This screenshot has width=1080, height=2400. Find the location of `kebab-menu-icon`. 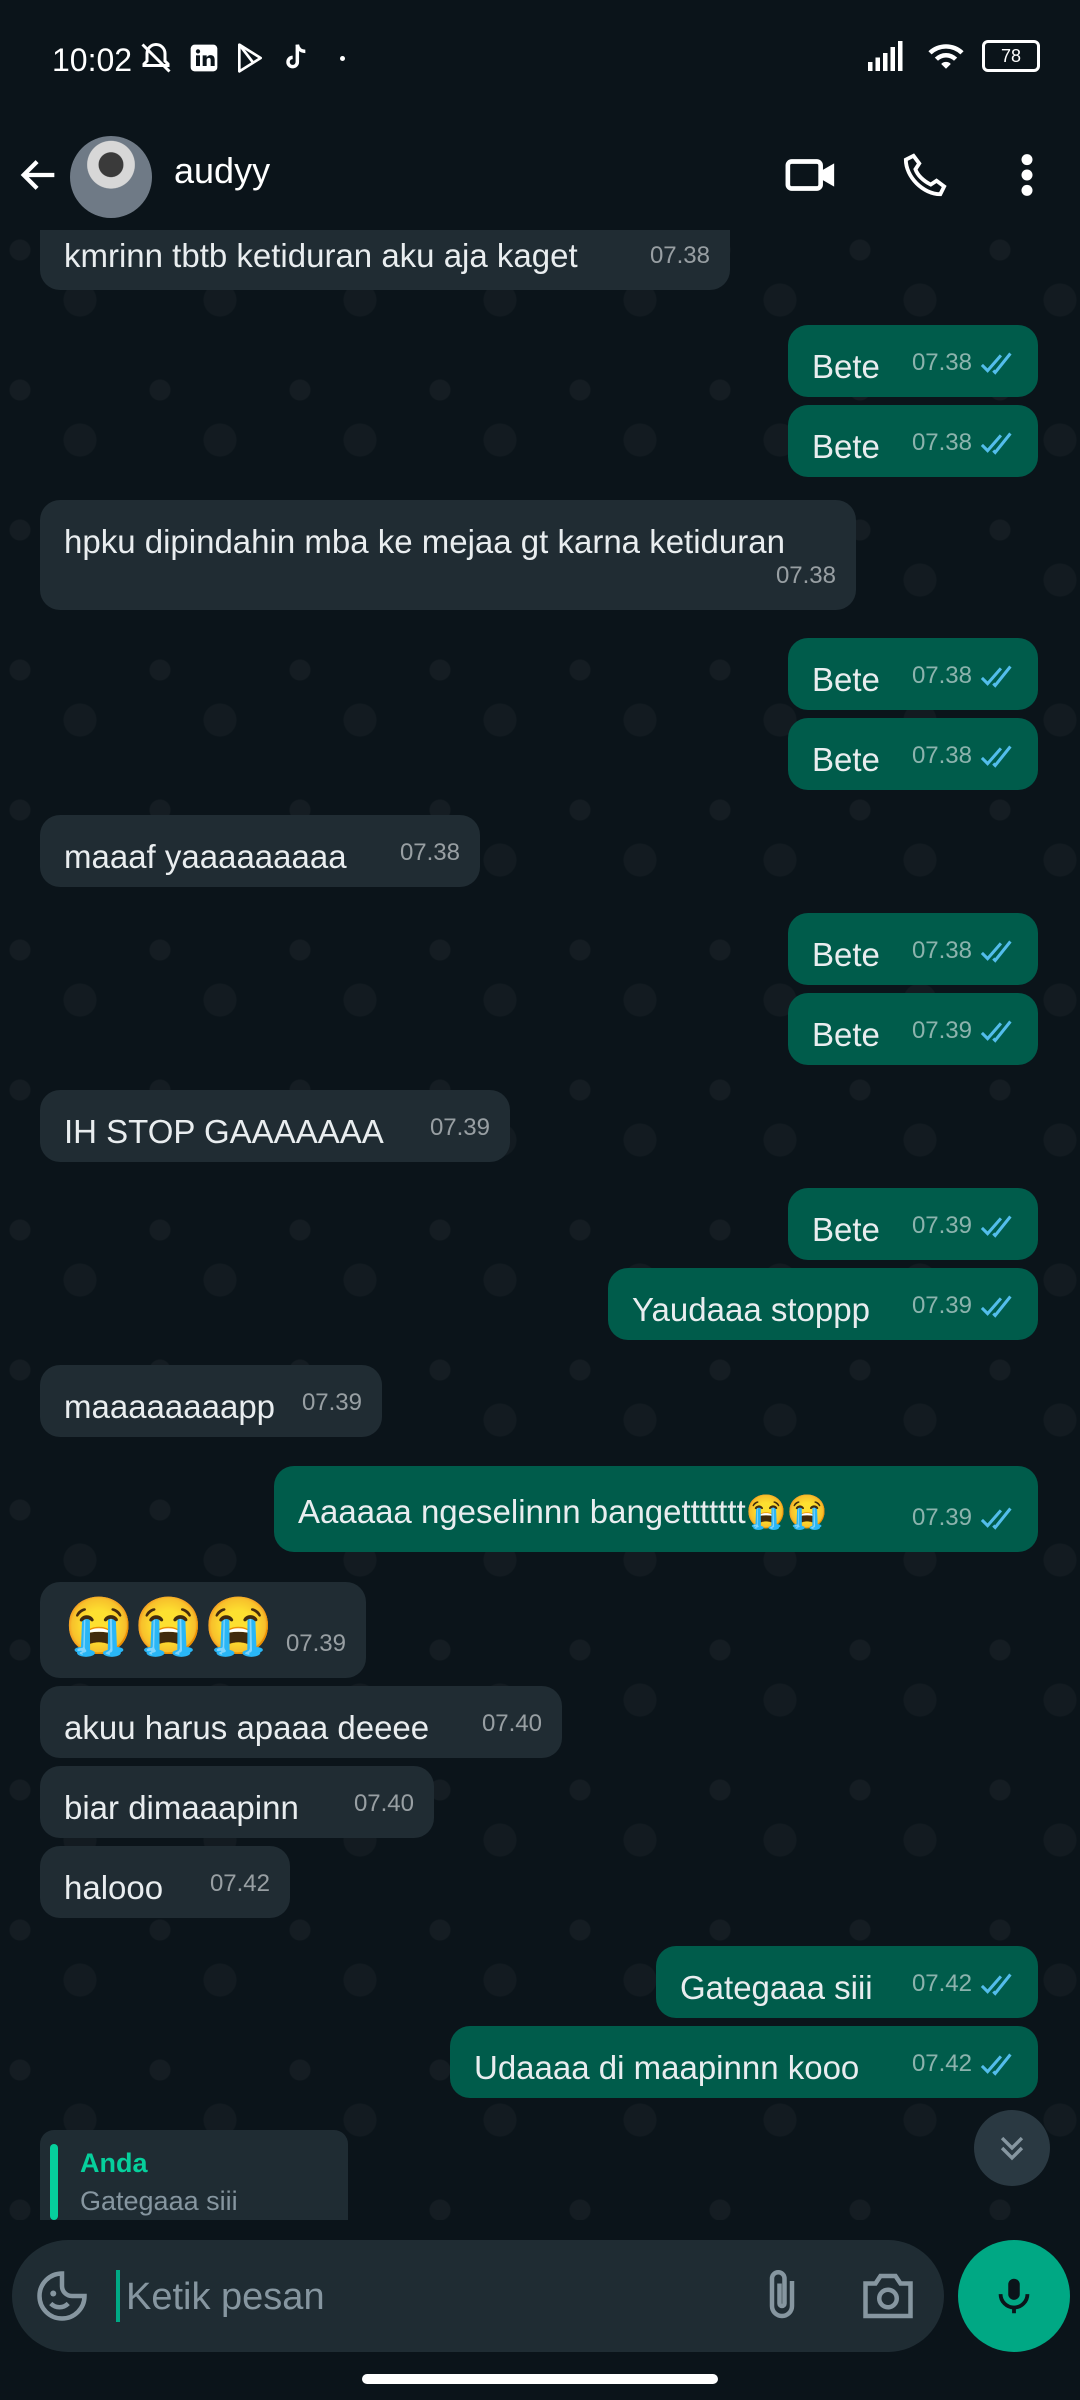

kebab-menu-icon is located at coordinates (1027, 175).